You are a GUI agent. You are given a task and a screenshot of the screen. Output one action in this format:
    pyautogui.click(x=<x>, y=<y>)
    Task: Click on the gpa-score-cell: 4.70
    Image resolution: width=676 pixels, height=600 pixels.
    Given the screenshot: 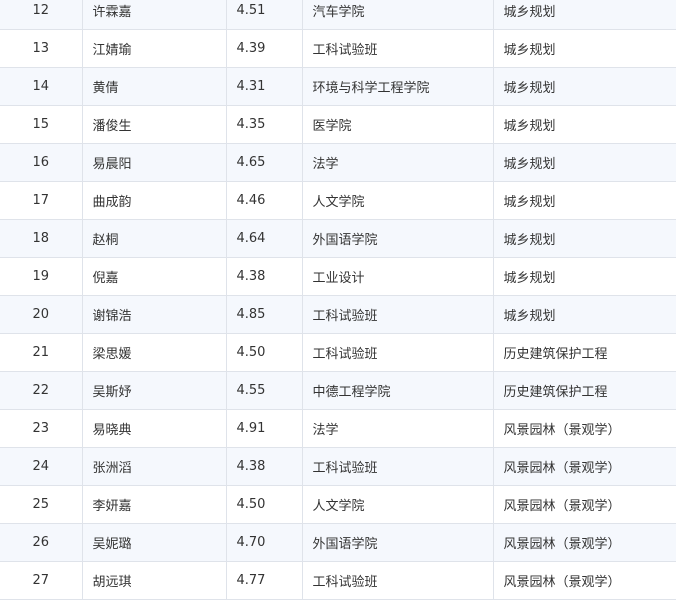 What is the action you would take?
    pyautogui.click(x=264, y=542)
    